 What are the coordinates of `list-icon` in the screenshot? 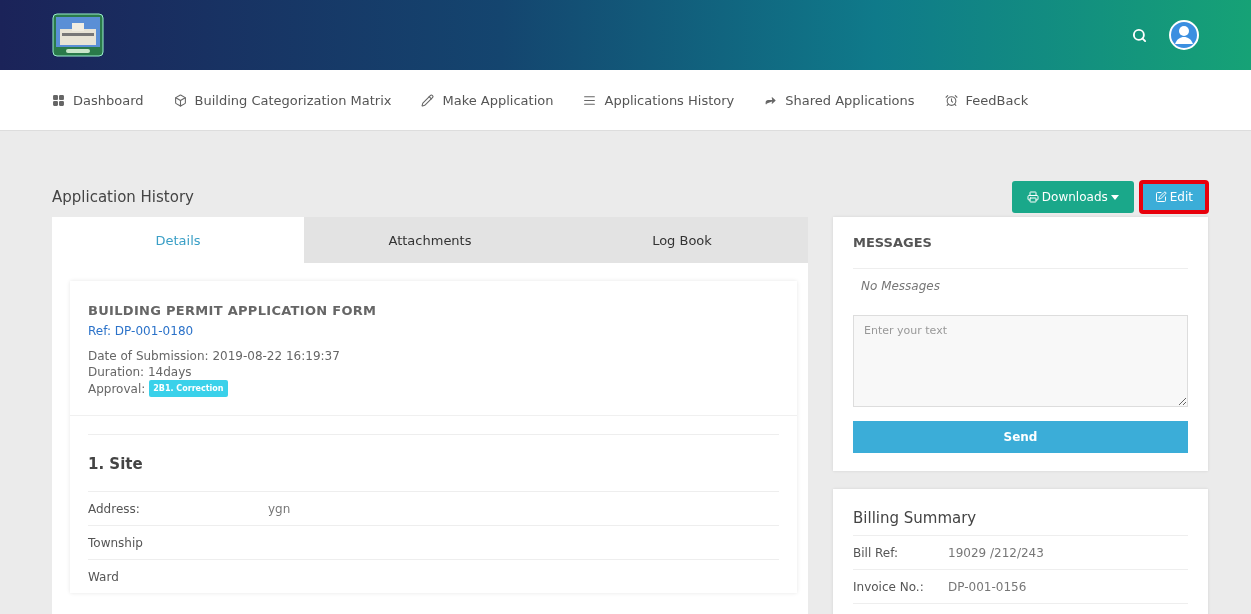 It's located at (590, 100).